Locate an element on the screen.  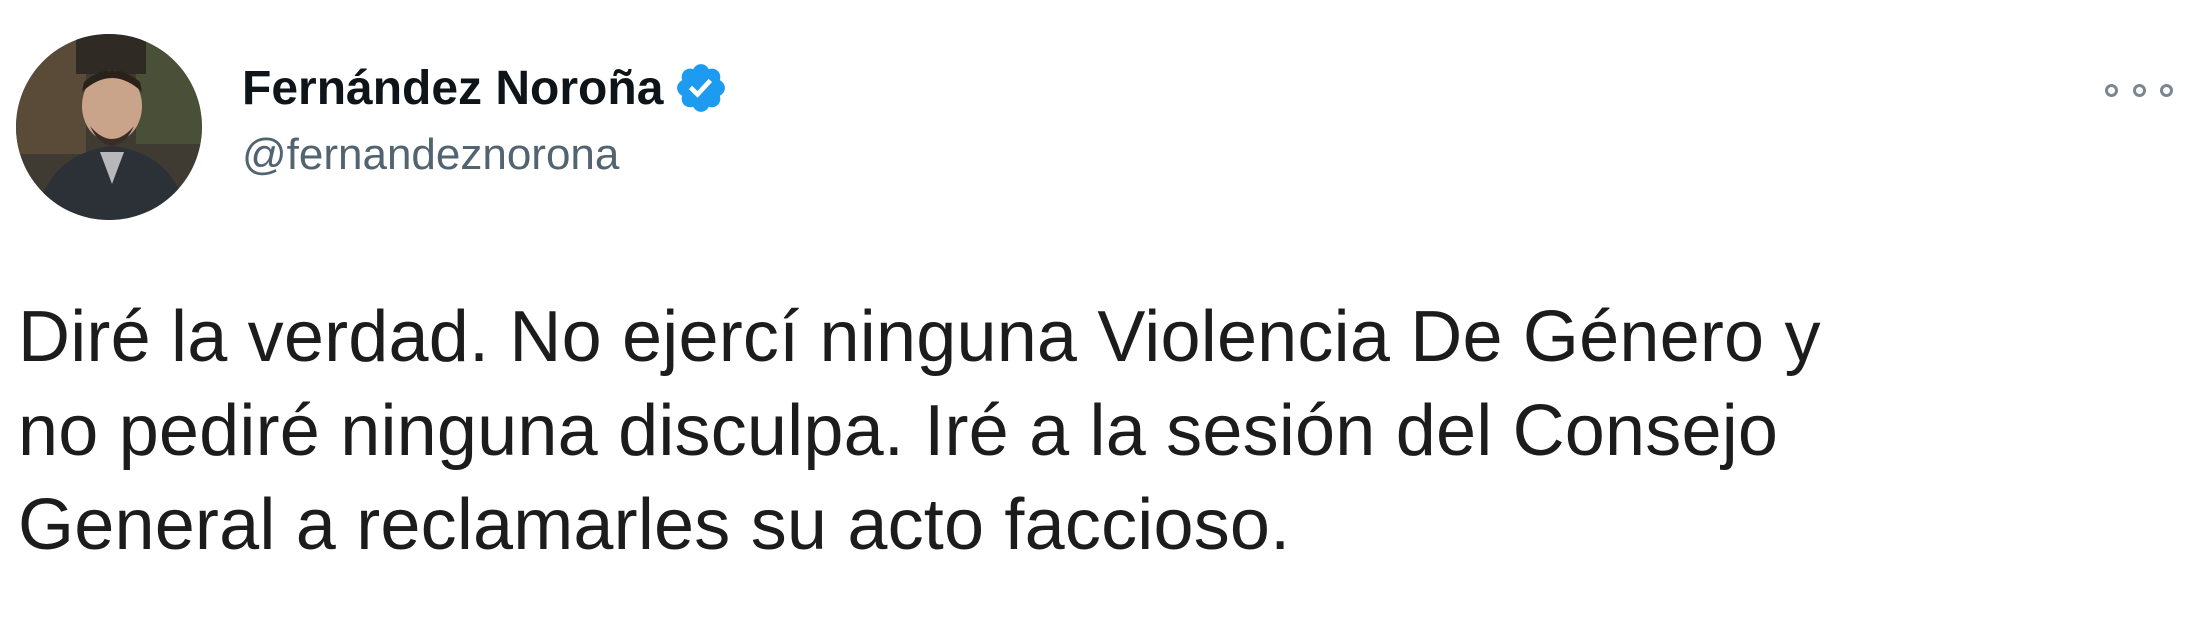
avatar is located at coordinates (109, 127).